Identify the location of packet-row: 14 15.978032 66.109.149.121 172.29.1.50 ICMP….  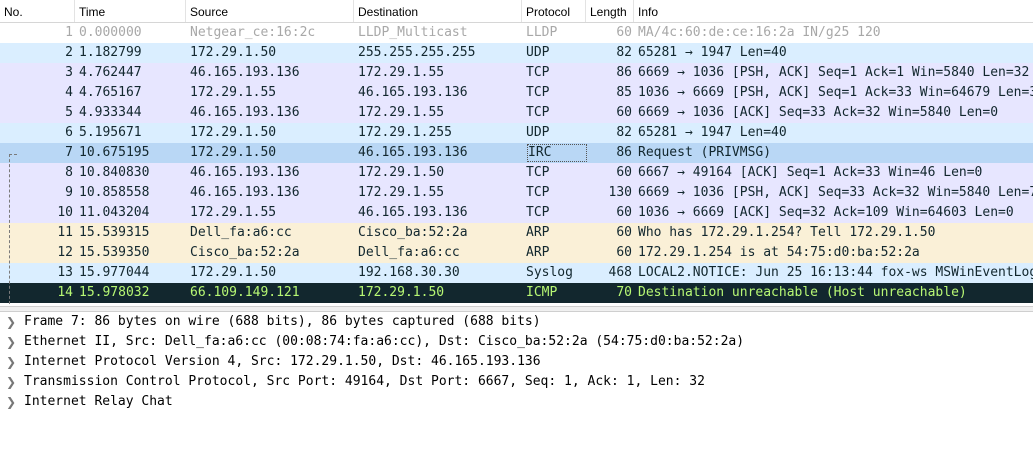
(516, 293).